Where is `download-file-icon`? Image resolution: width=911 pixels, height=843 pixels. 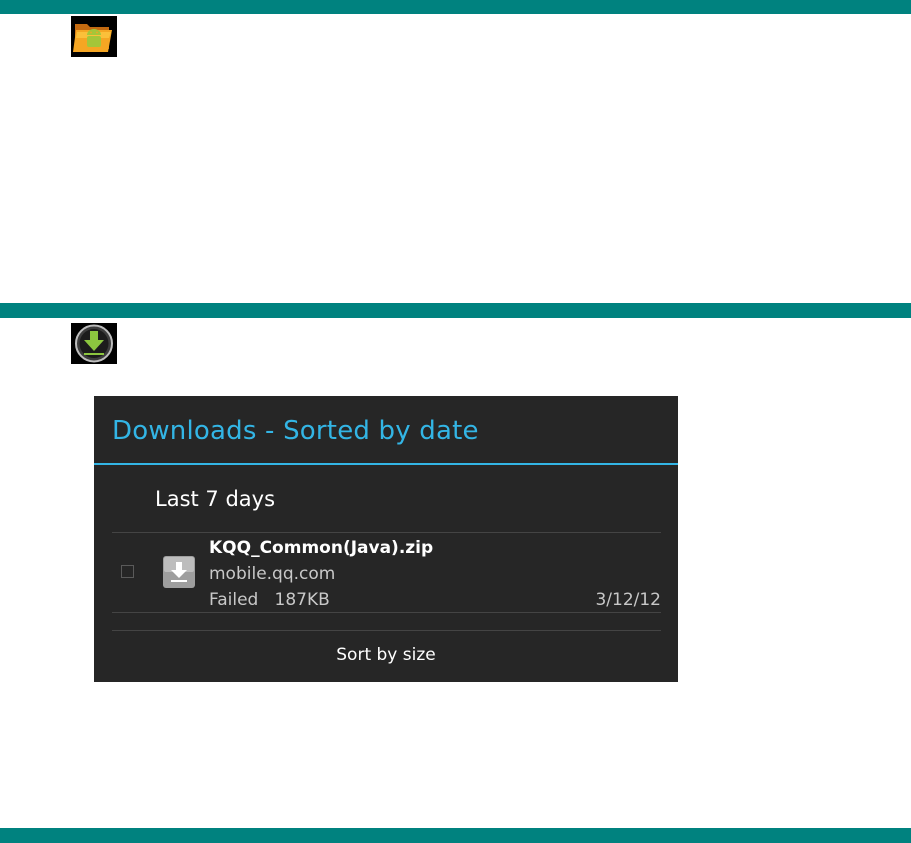 download-file-icon is located at coordinates (179, 572).